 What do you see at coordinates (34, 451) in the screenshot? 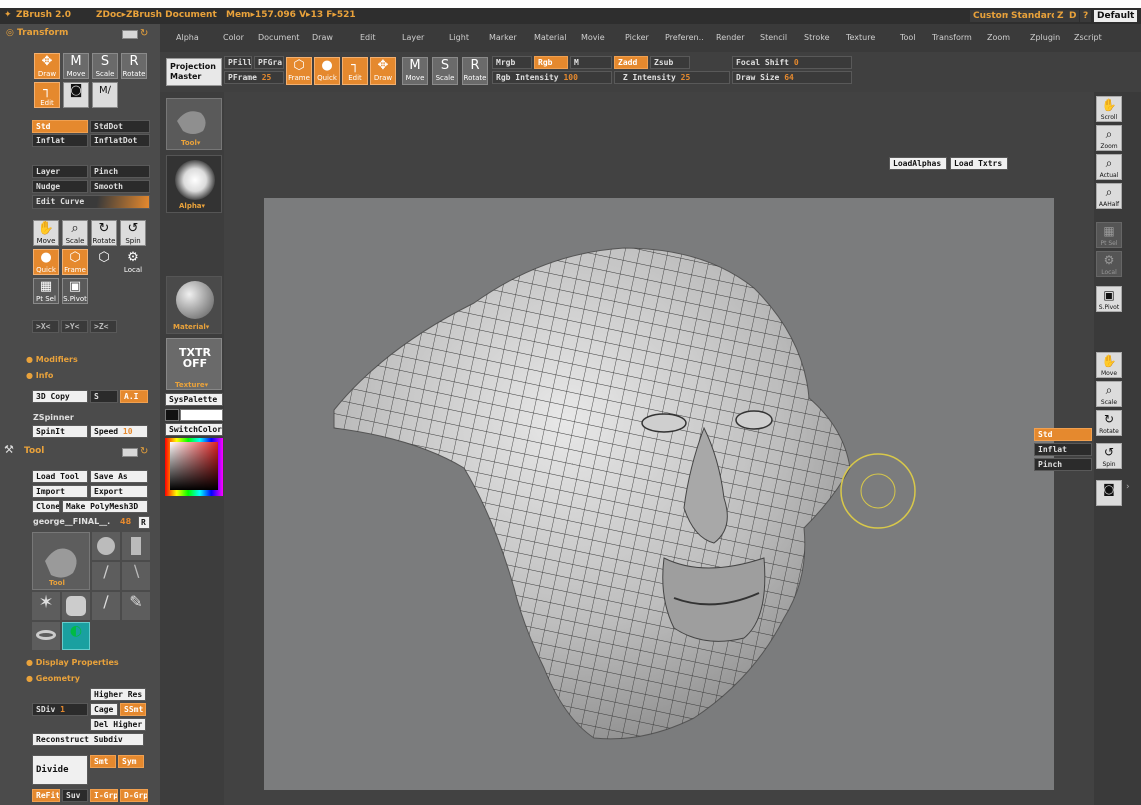
I see `tool-header: Tool` at bounding box center [34, 451].